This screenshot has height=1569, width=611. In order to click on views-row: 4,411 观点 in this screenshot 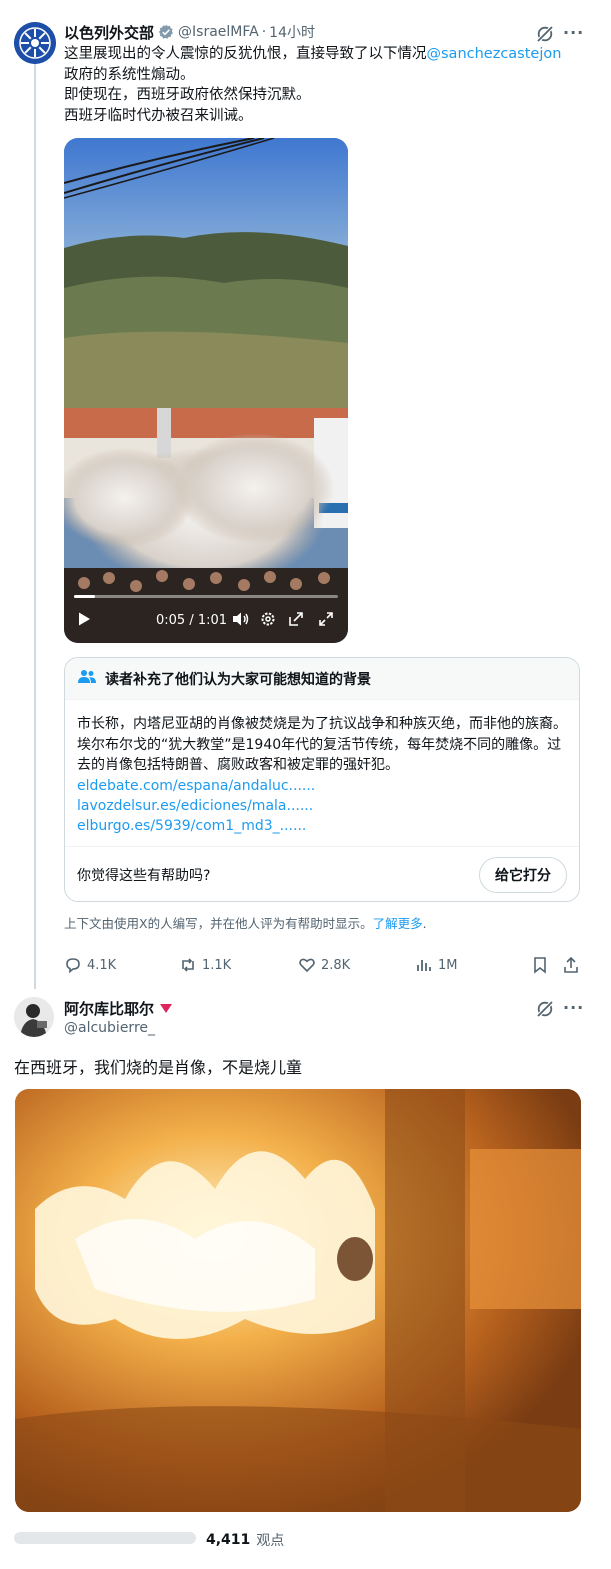, I will do `click(149, 1540)`.